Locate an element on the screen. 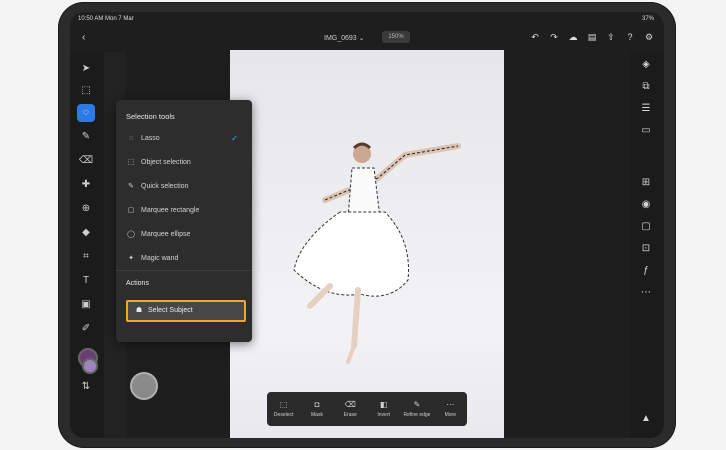 Image resolution: width=726 pixels, height=450 pixels. refine-edge-button: ✎ Refine edge is located at coordinates (417, 409).